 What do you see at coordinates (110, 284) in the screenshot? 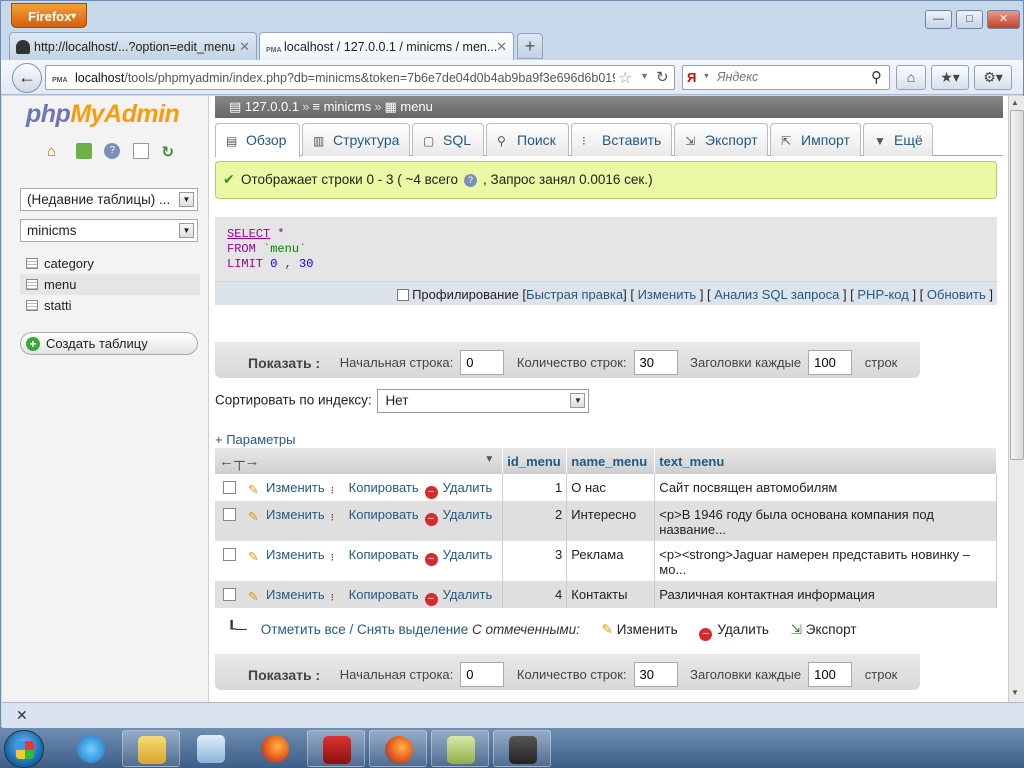
I see `sidebar-table-menu: menu` at bounding box center [110, 284].